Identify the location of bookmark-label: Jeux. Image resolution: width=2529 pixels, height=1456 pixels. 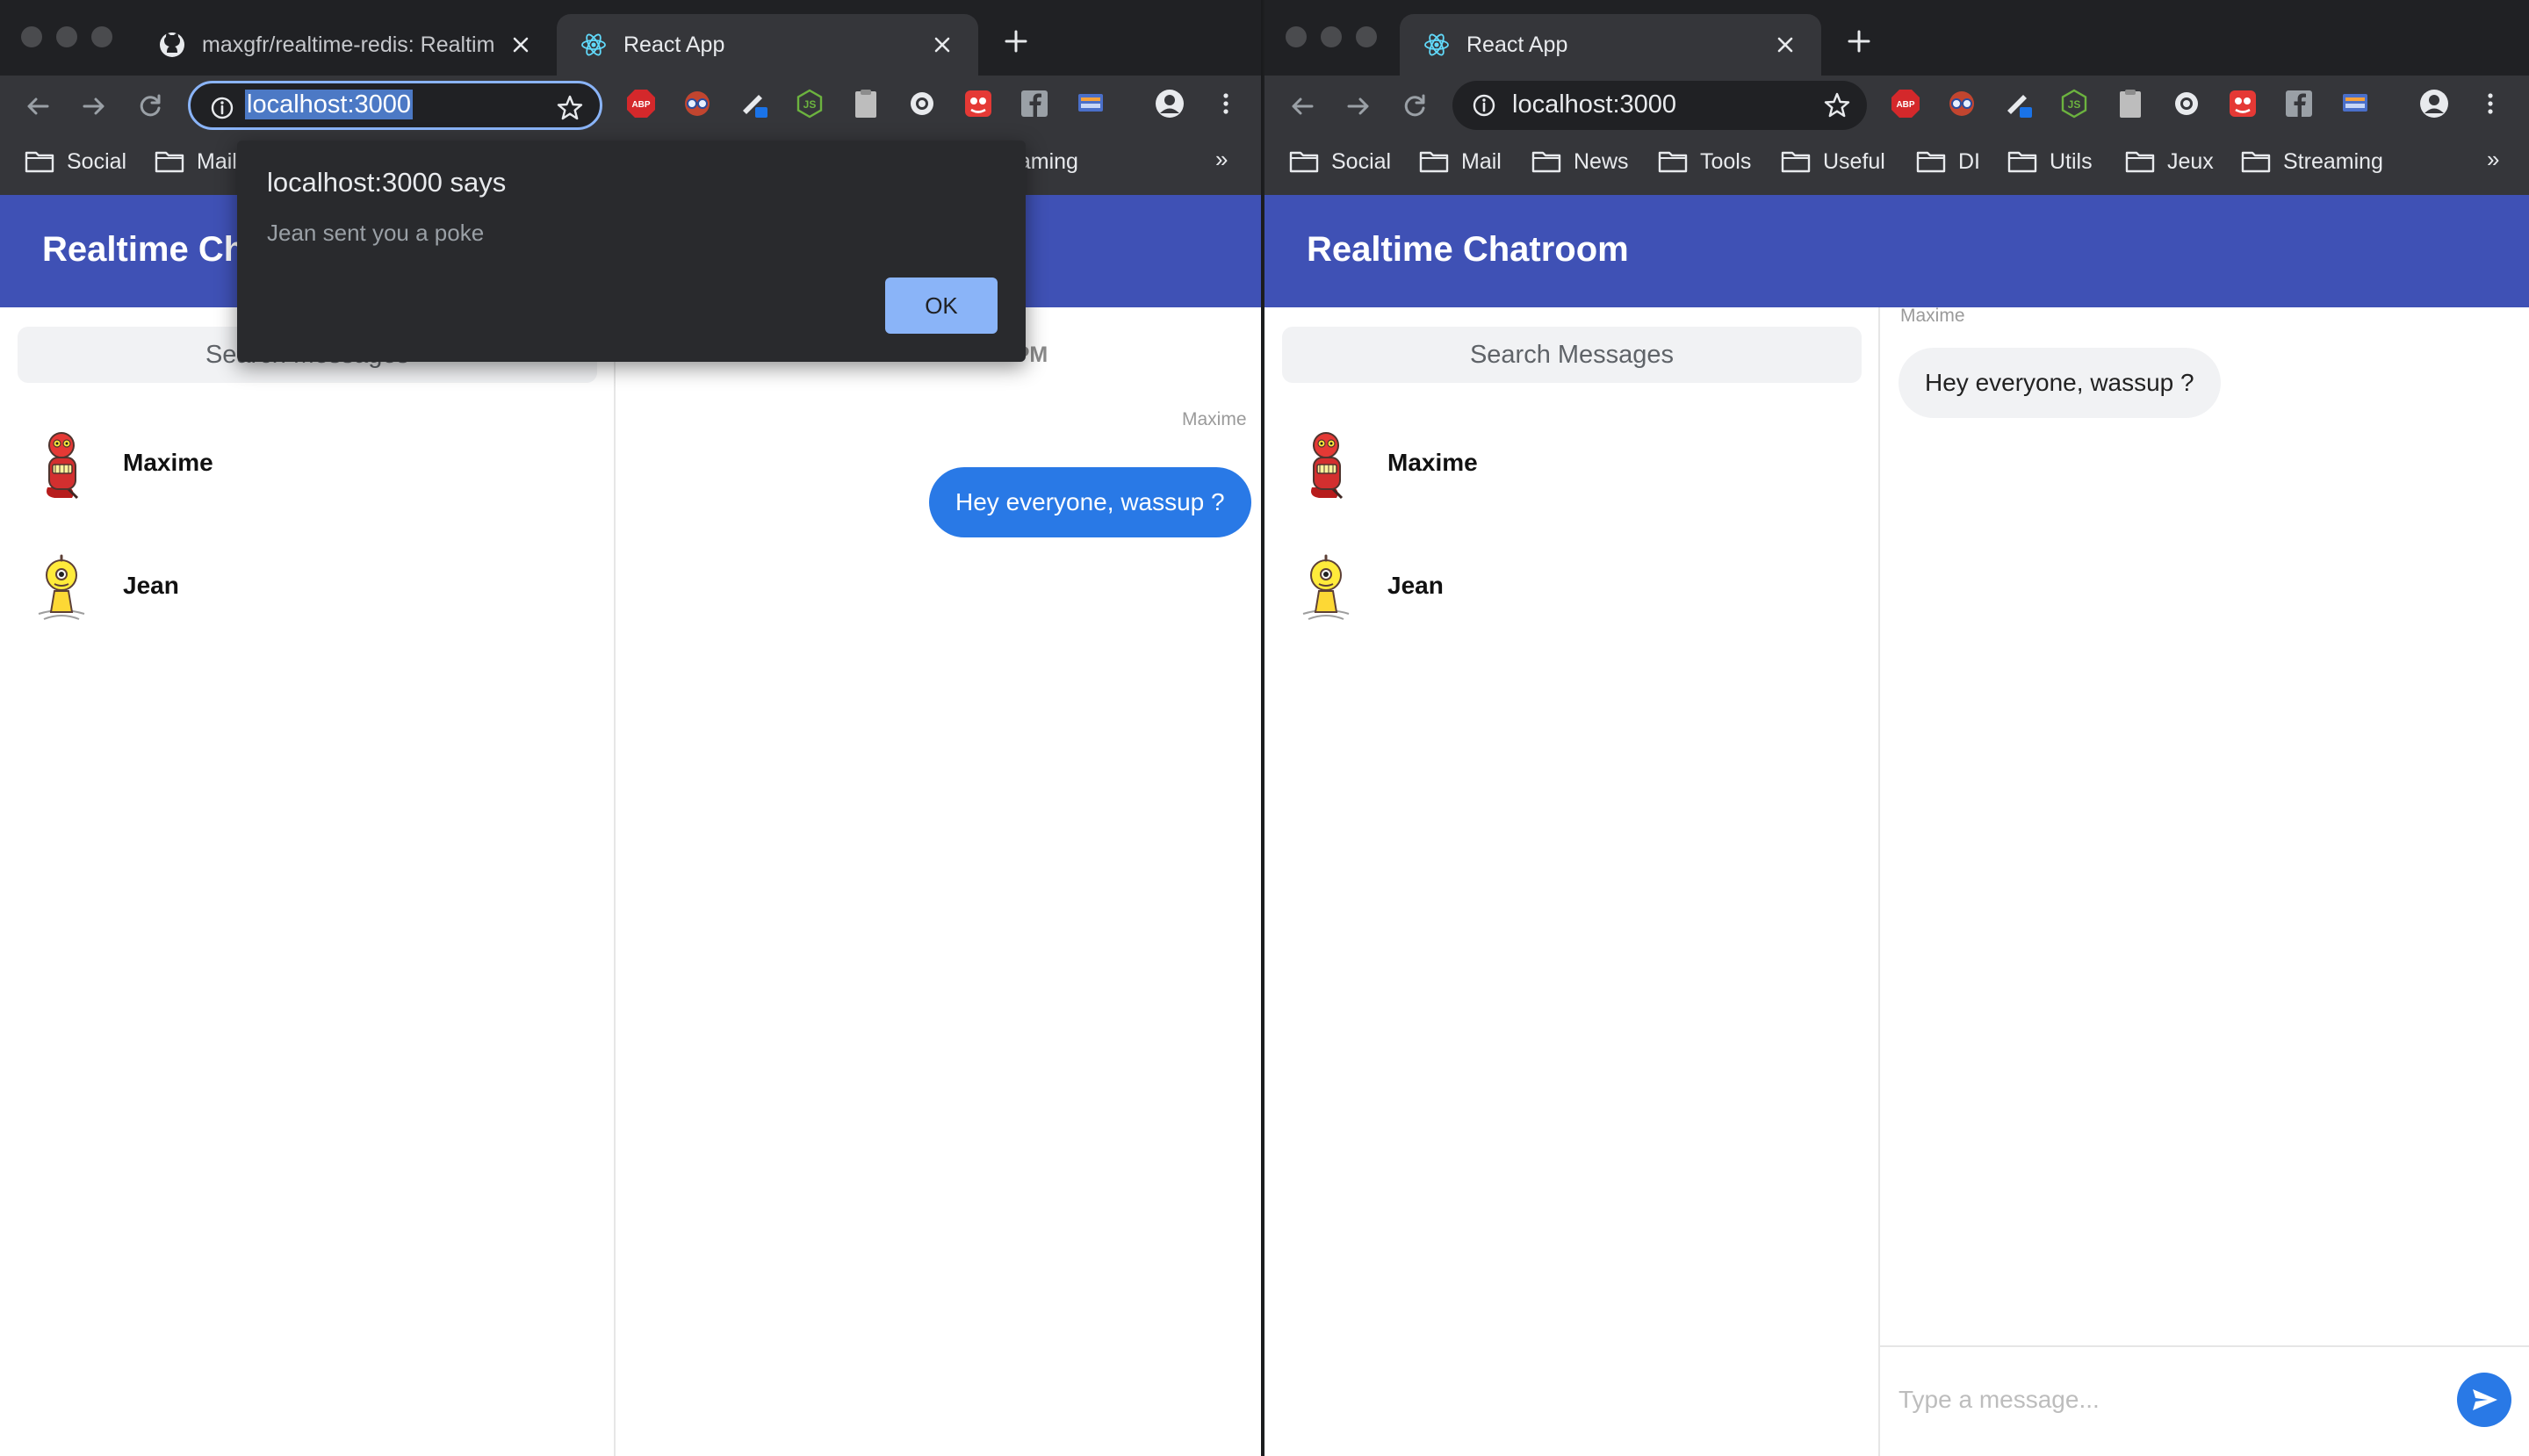
(2190, 161).